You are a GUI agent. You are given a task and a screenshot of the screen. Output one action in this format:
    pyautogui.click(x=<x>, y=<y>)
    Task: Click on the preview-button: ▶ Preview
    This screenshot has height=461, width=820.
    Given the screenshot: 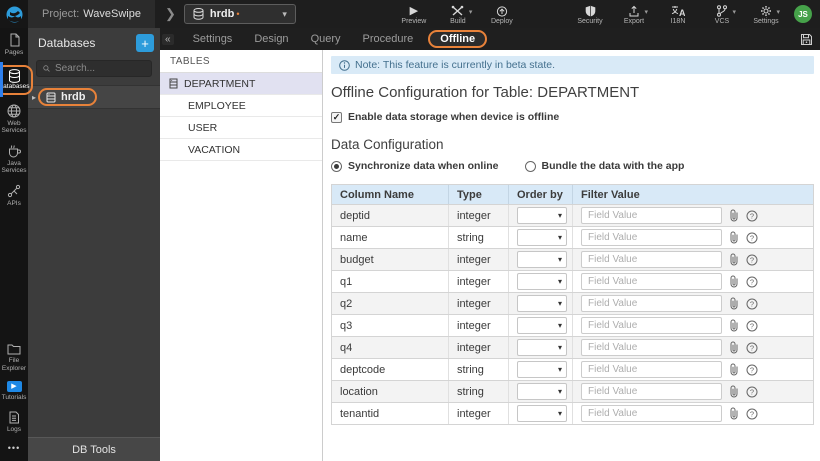 What is the action you would take?
    pyautogui.click(x=414, y=14)
    